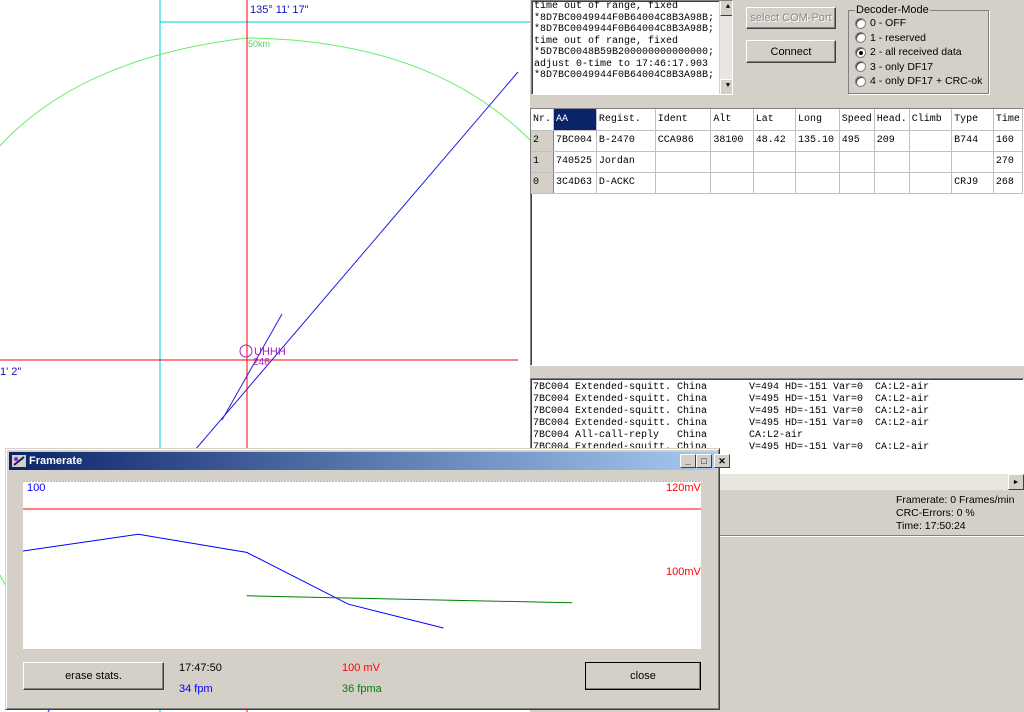 This screenshot has height=712, width=1024. Describe the element at coordinates (575, 162) in the screenshot. I see `table-cell: 740525` at that location.